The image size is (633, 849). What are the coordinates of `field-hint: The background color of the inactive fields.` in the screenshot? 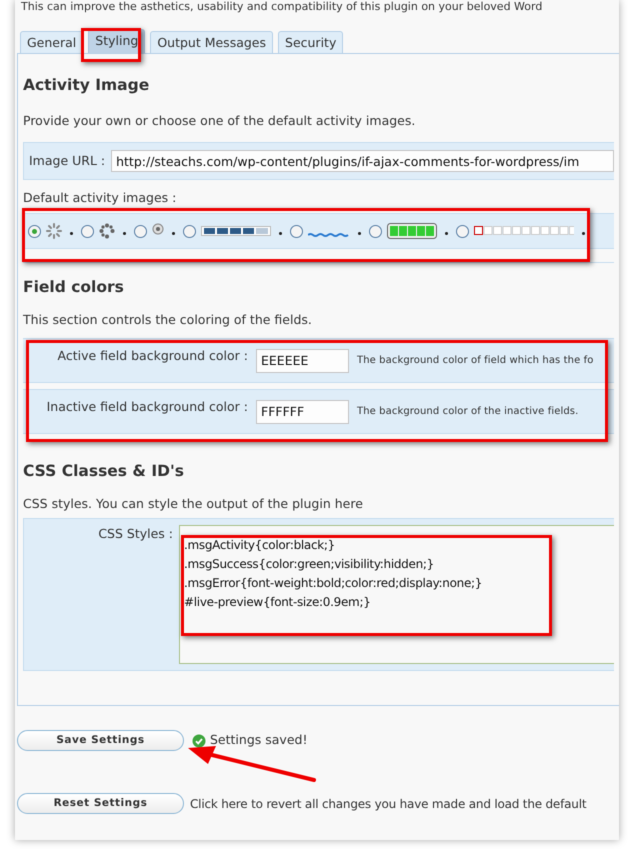 It's located at (467, 412).